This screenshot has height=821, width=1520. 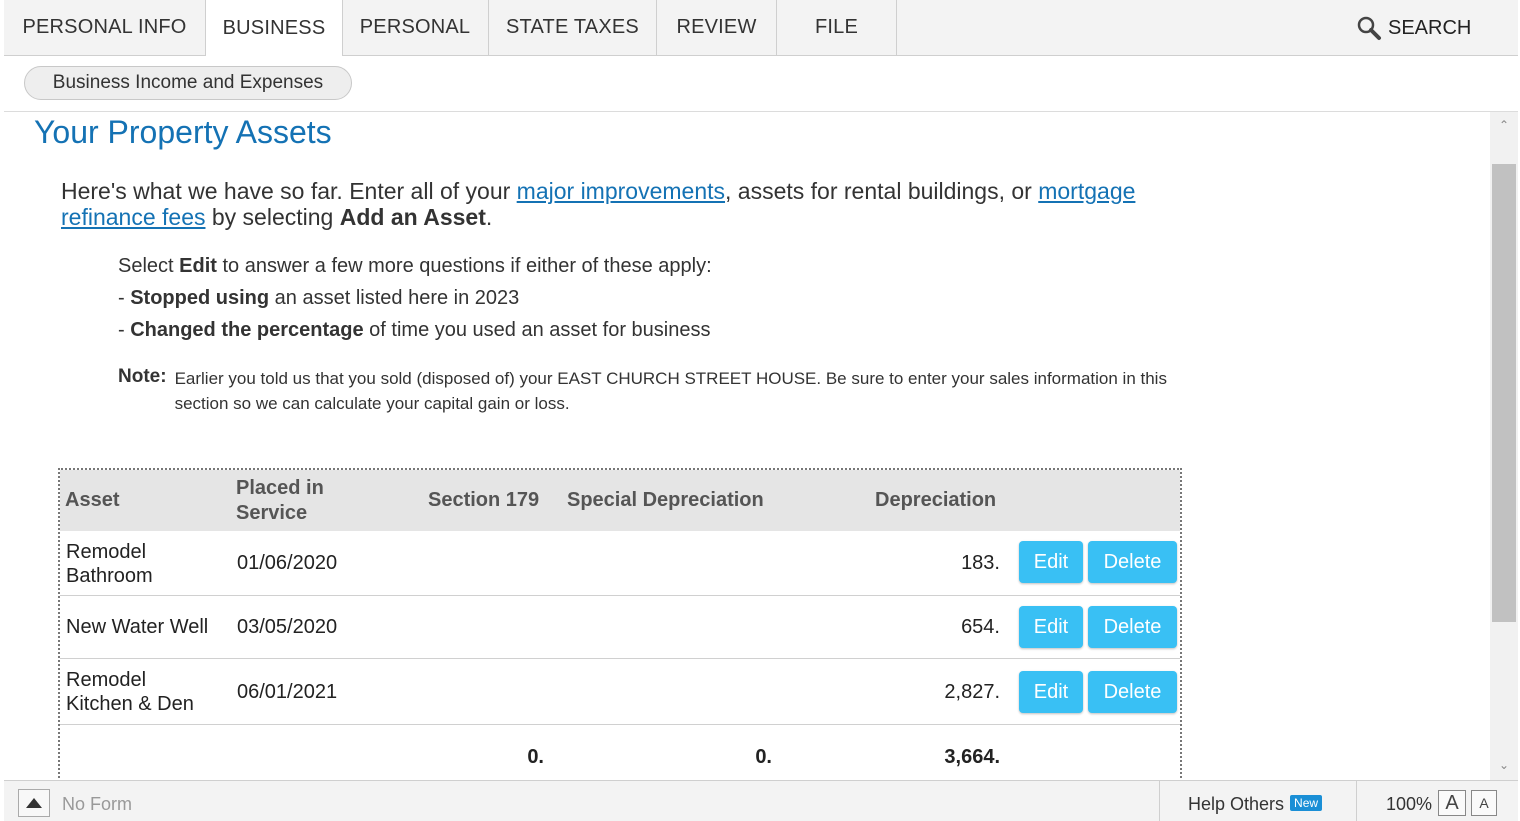 What do you see at coordinates (1430, 27) in the screenshot?
I see `search-label: SEARCH` at bounding box center [1430, 27].